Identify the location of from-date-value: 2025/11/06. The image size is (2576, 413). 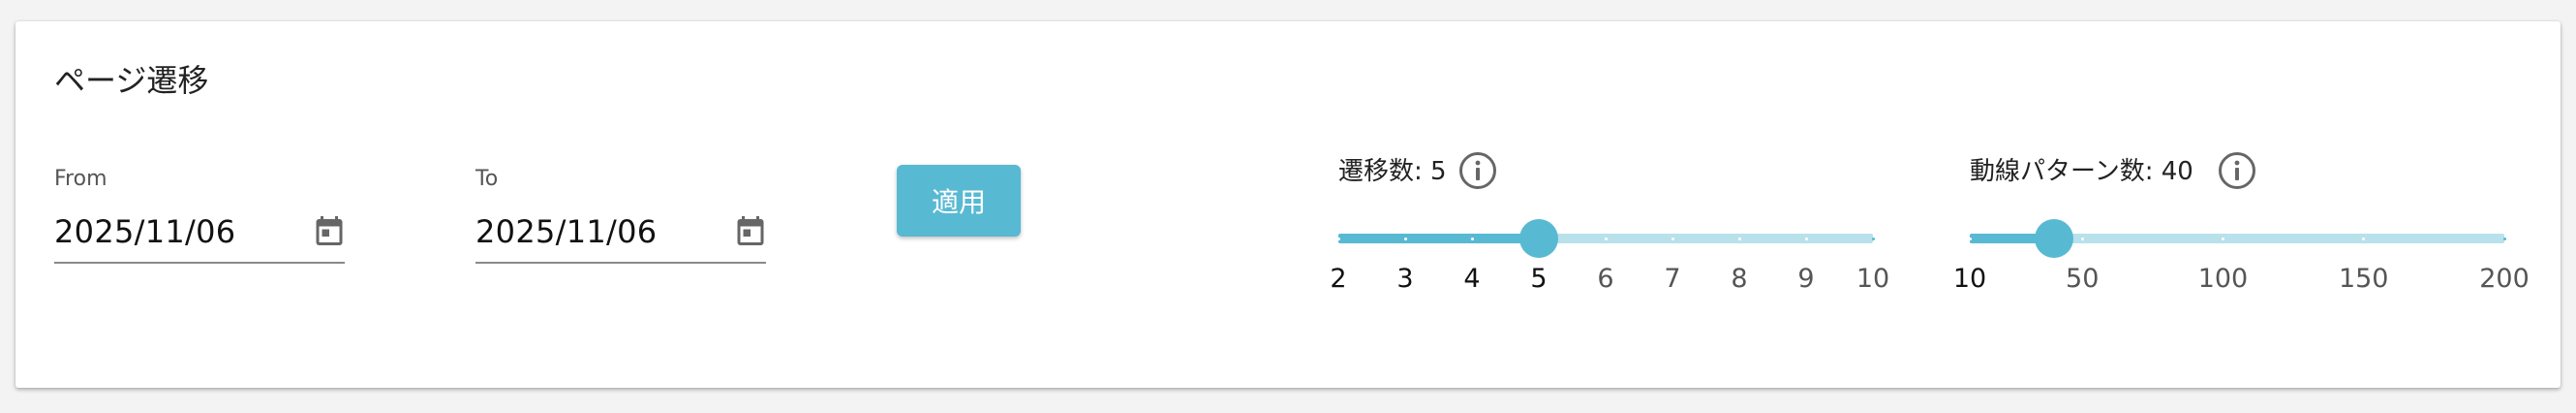
(144, 232).